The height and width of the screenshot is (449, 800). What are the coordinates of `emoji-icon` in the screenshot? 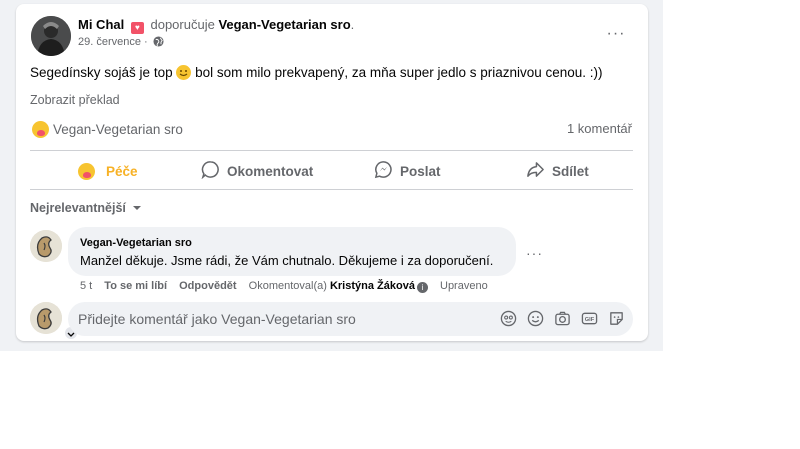 It's located at (535, 318).